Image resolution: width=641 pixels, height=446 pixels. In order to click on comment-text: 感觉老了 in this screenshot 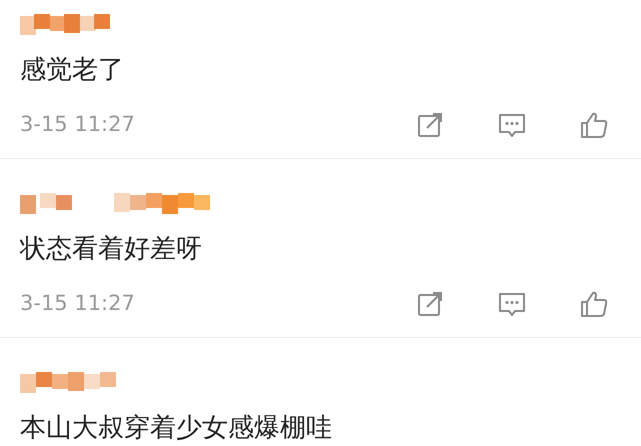, I will do `click(72, 70)`.